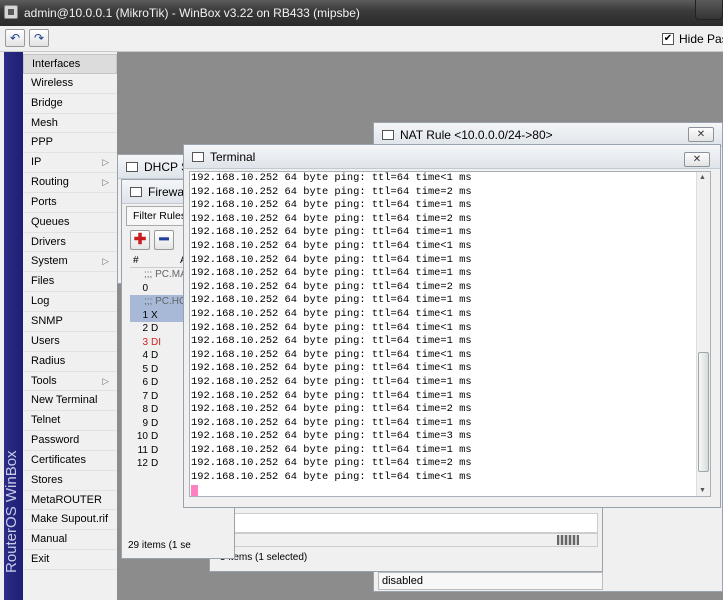 This screenshot has width=723, height=600. Describe the element at coordinates (136, 192) in the screenshot. I see `window-icon` at that location.